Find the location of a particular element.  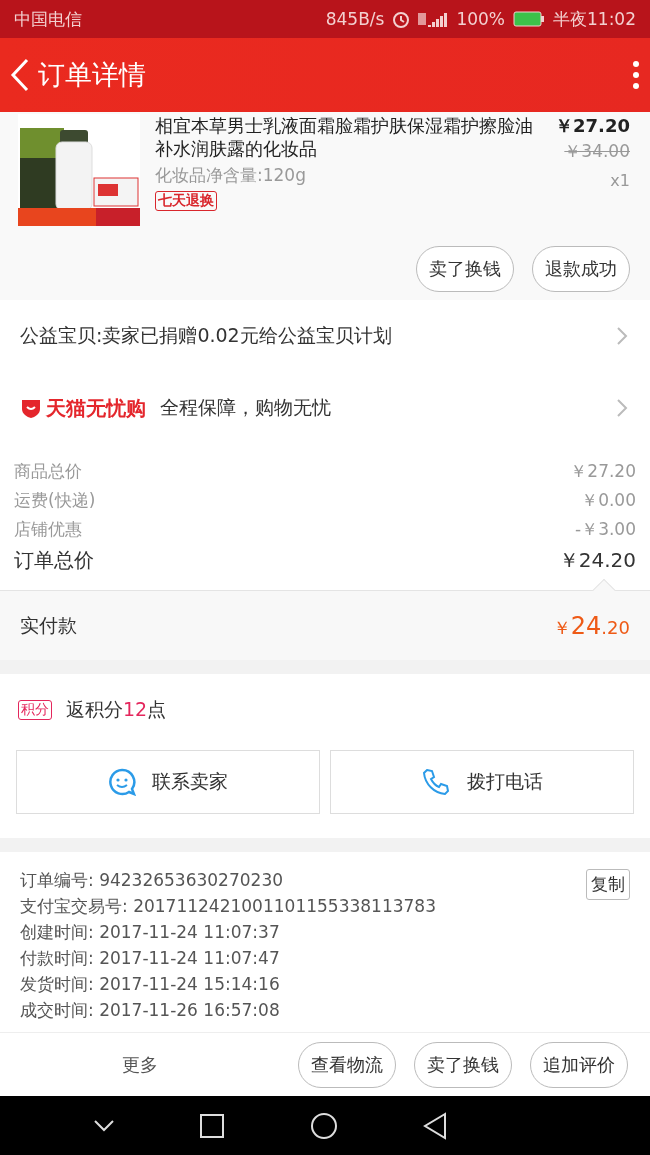

product-title: 相宜本草男士乳液面霜脸霜护肤保湿霜护擦脸油补水润肤露的化妆品 is located at coordinates (344, 137).